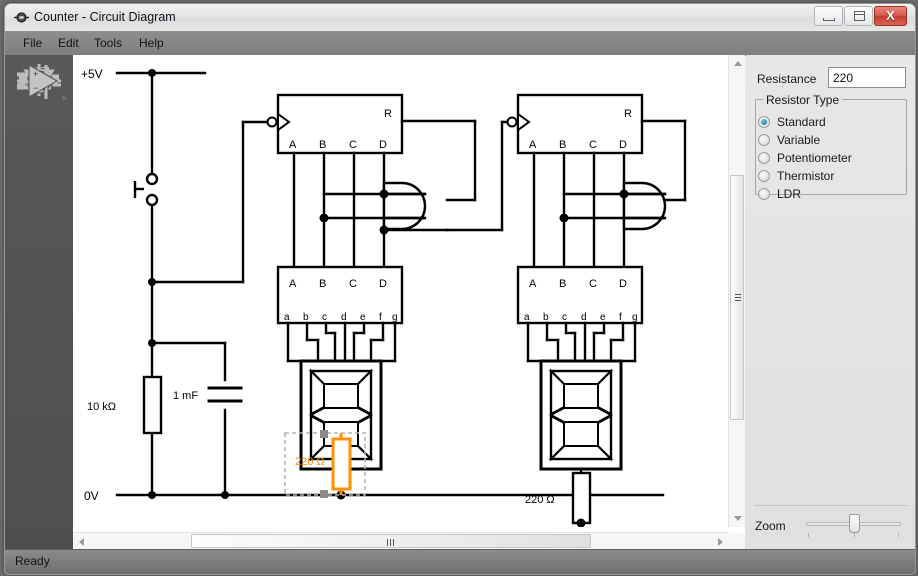 This screenshot has width=918, height=576. I want to click on menu-tools: Tools, so click(108, 43).